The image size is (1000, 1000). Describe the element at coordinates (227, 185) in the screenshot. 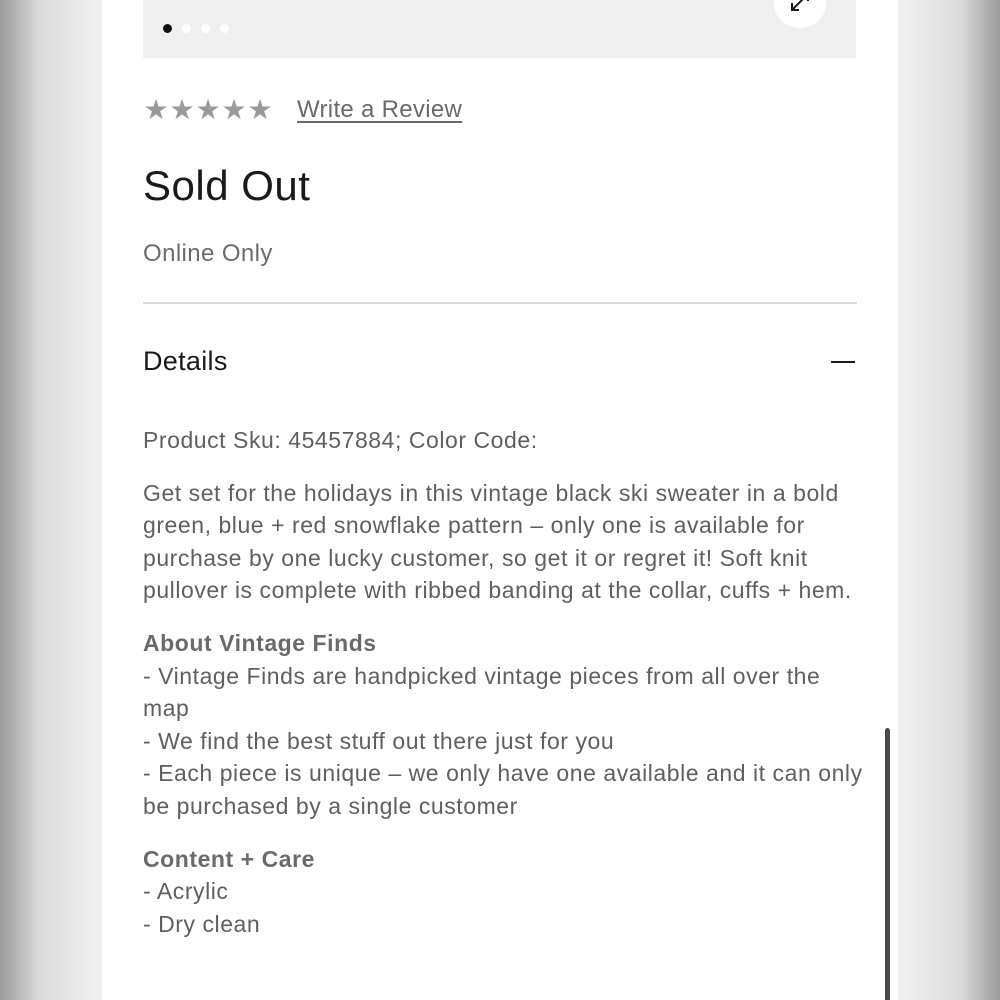

I see `product-status: Sold Out` at that location.